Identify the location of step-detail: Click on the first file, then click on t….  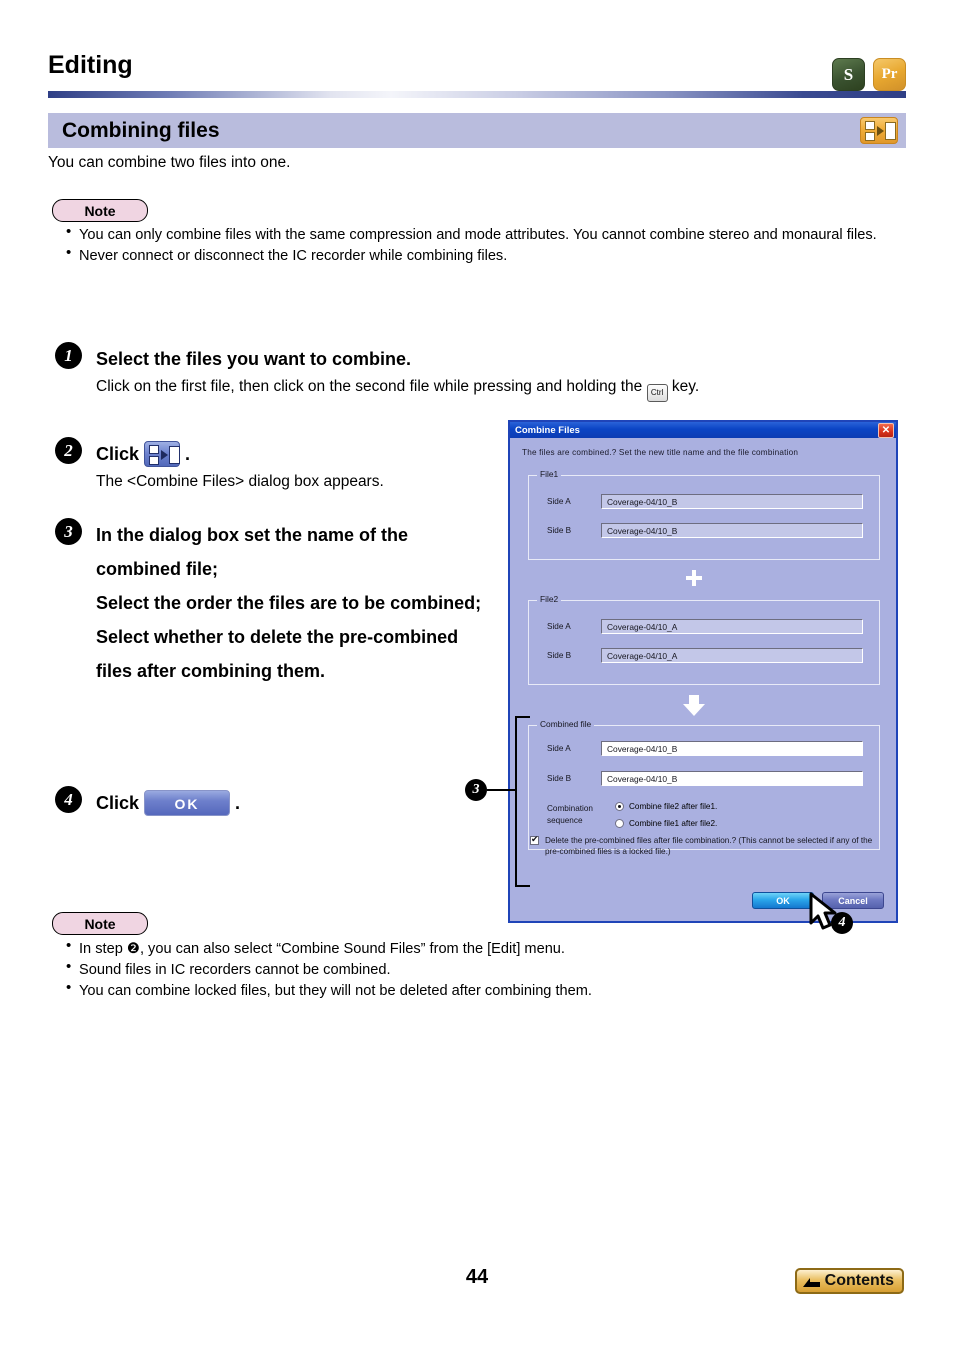
(475, 389).